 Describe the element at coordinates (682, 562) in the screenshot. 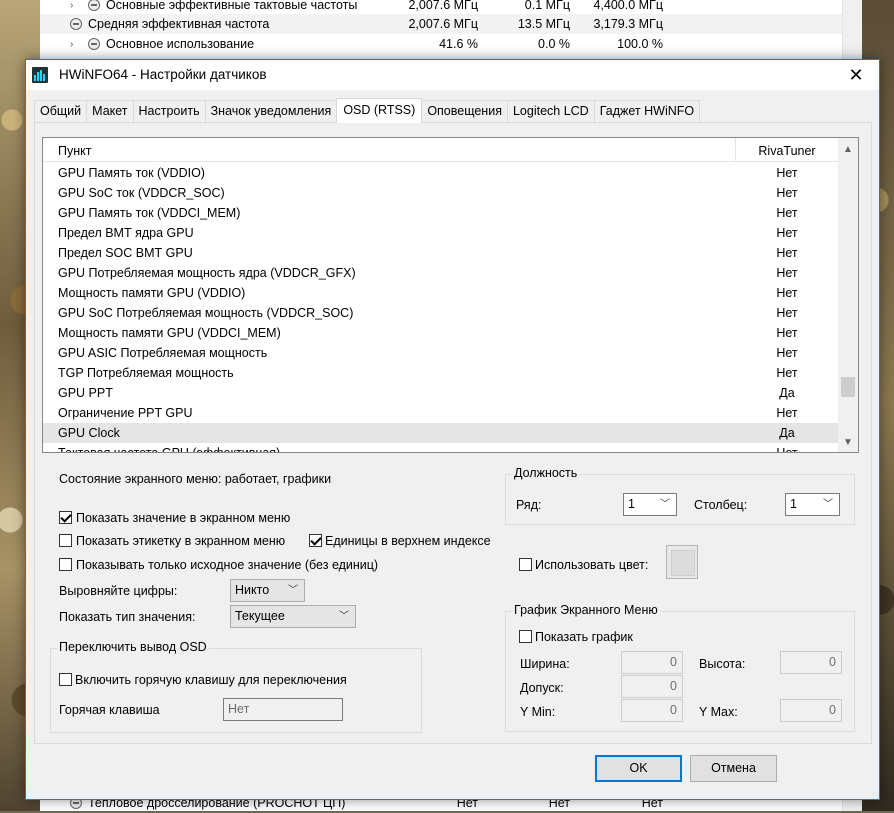

I see `color-picker-button` at that location.